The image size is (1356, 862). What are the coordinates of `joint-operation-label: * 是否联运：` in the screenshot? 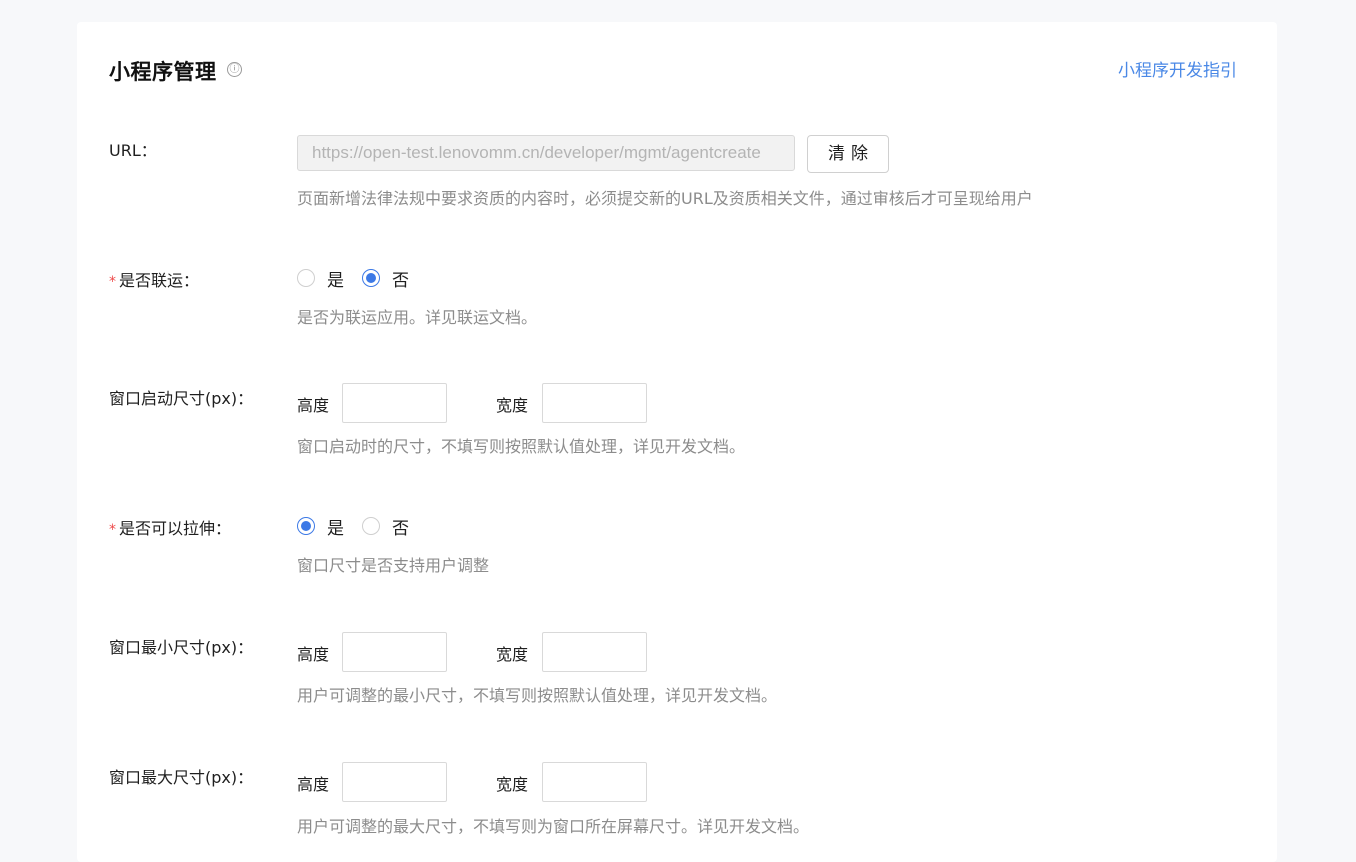 It's located at (154, 279).